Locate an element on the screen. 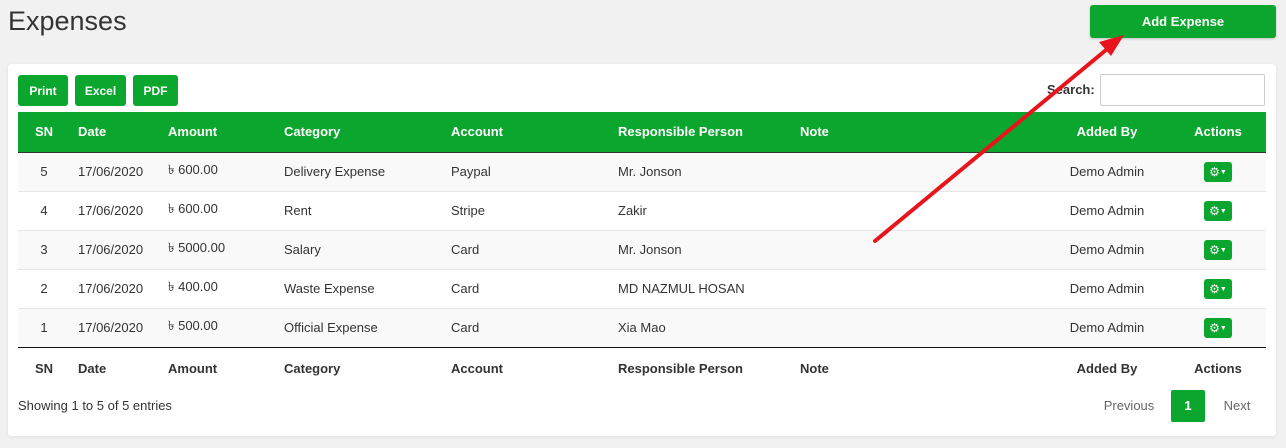  column-header-account: Account is located at coordinates (526, 132).